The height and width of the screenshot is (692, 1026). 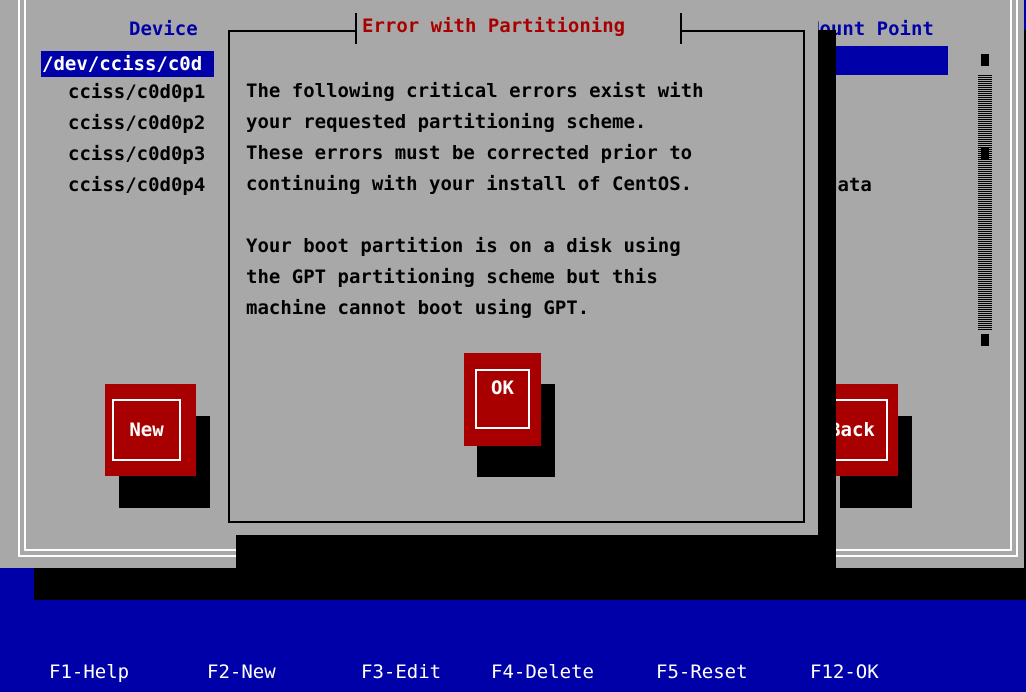 I want to click on hotkey-edit: F3-Edit, so click(x=401, y=672).